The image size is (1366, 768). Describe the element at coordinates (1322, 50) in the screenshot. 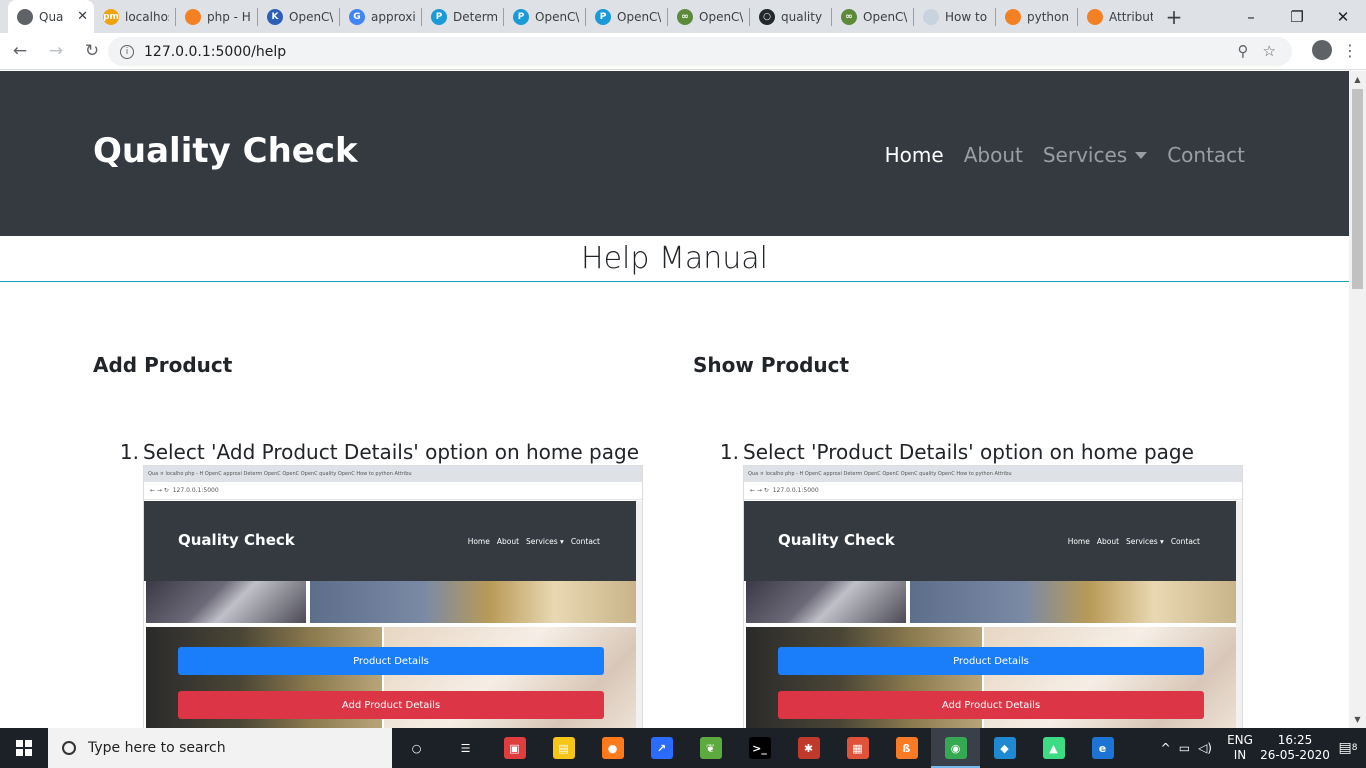

I see `profile-avatar-icon` at that location.